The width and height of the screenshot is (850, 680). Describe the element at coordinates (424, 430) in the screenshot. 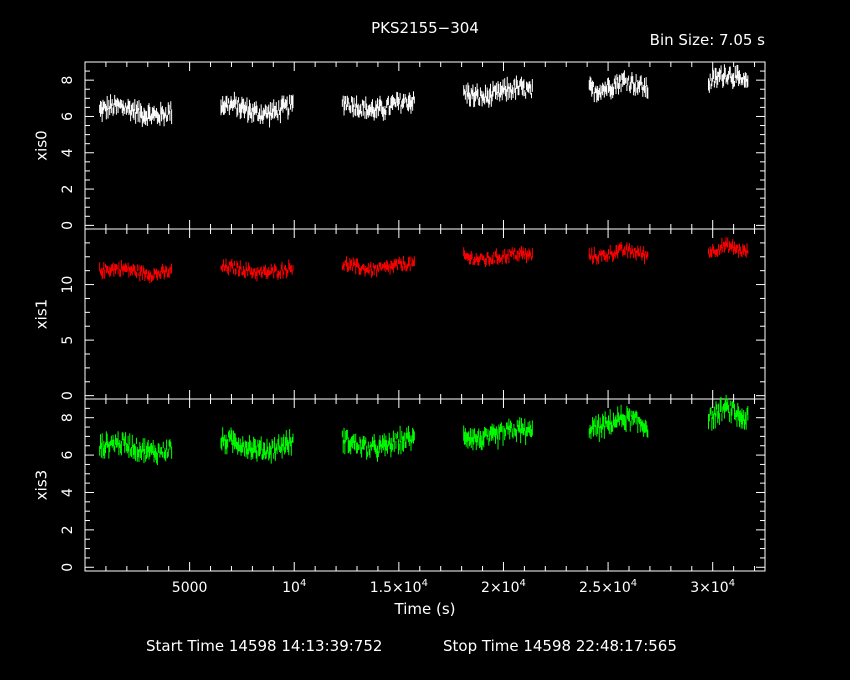

I see `series-xis3` at that location.